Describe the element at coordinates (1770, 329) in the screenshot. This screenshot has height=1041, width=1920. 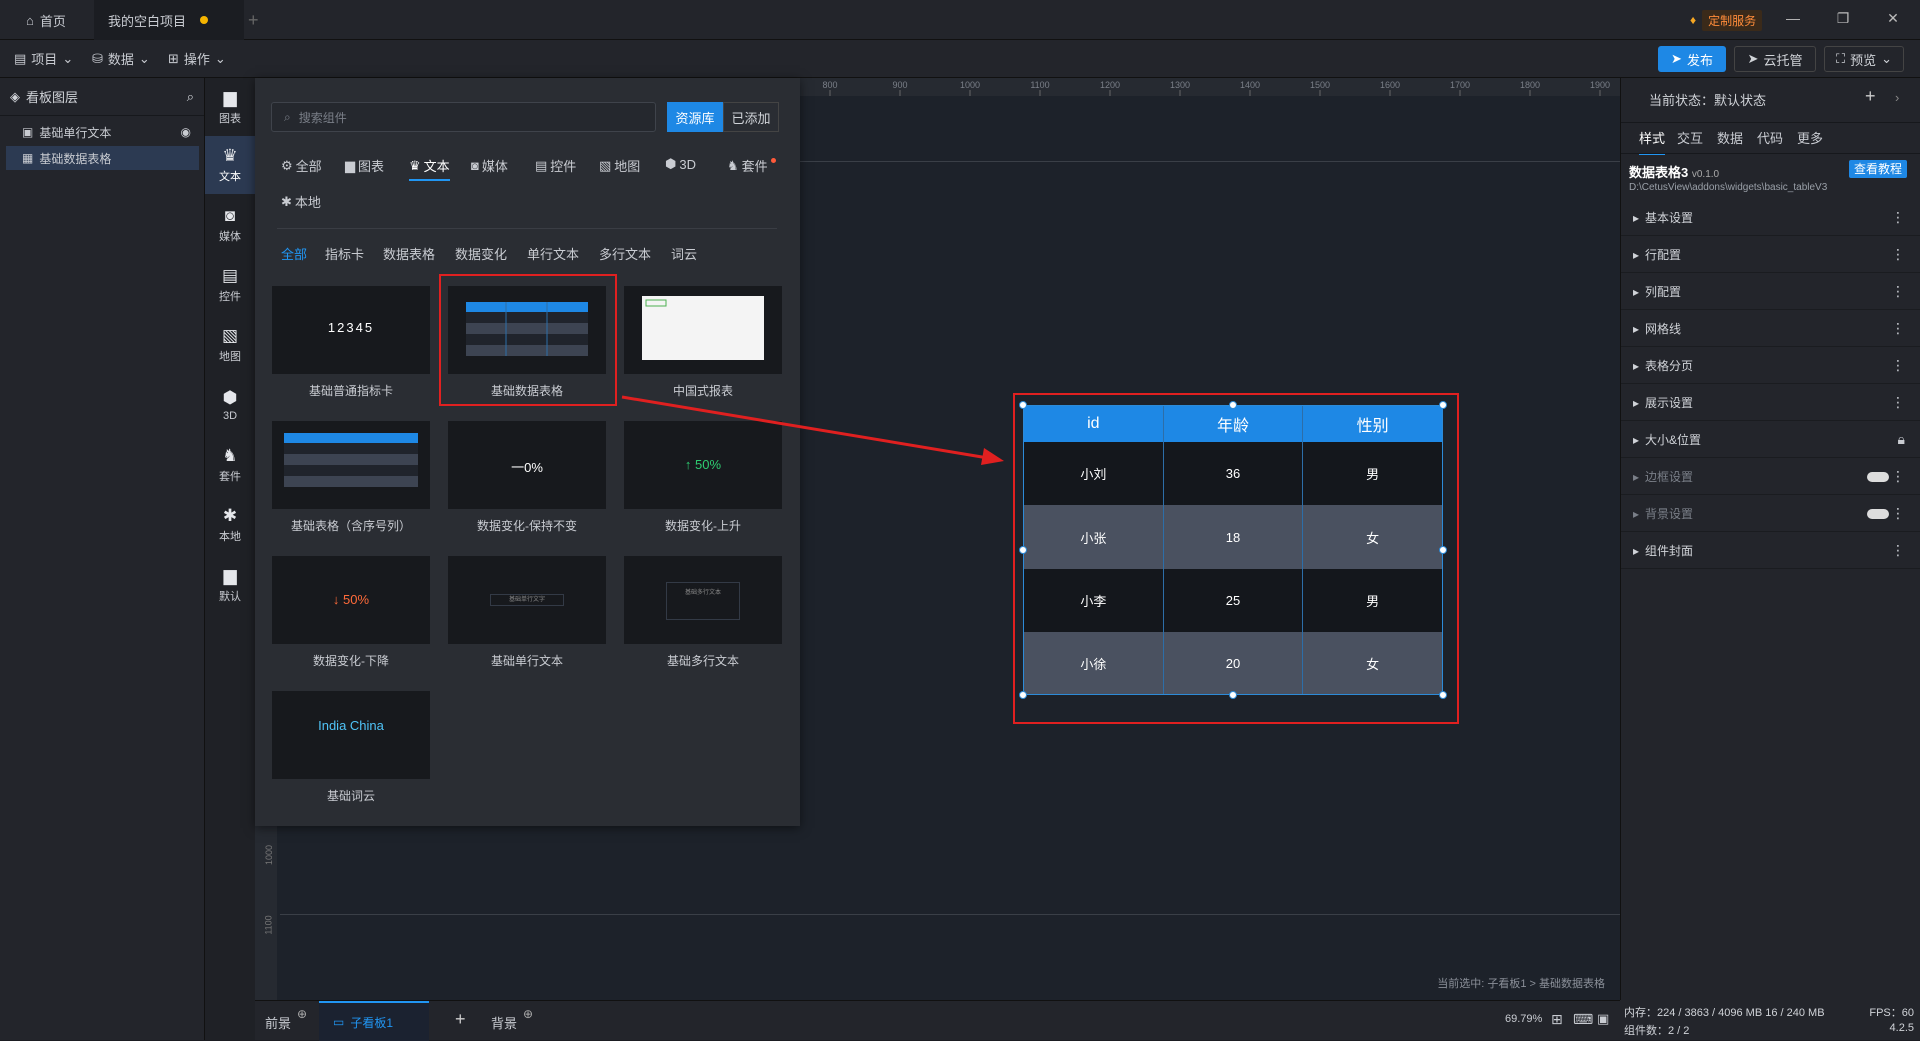
I see `section-gridline: ▸ 网格线 ⋮` at that location.